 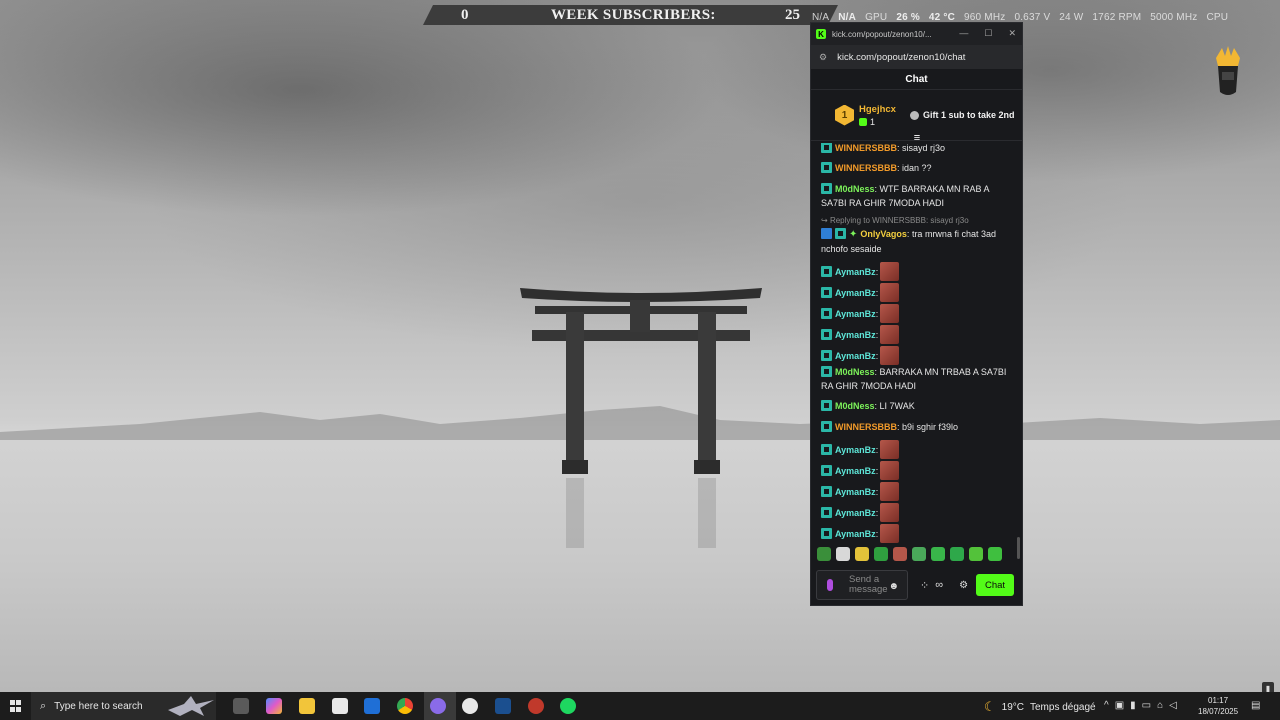 I want to click on star-badge-icon: ✦, so click(x=853, y=234).